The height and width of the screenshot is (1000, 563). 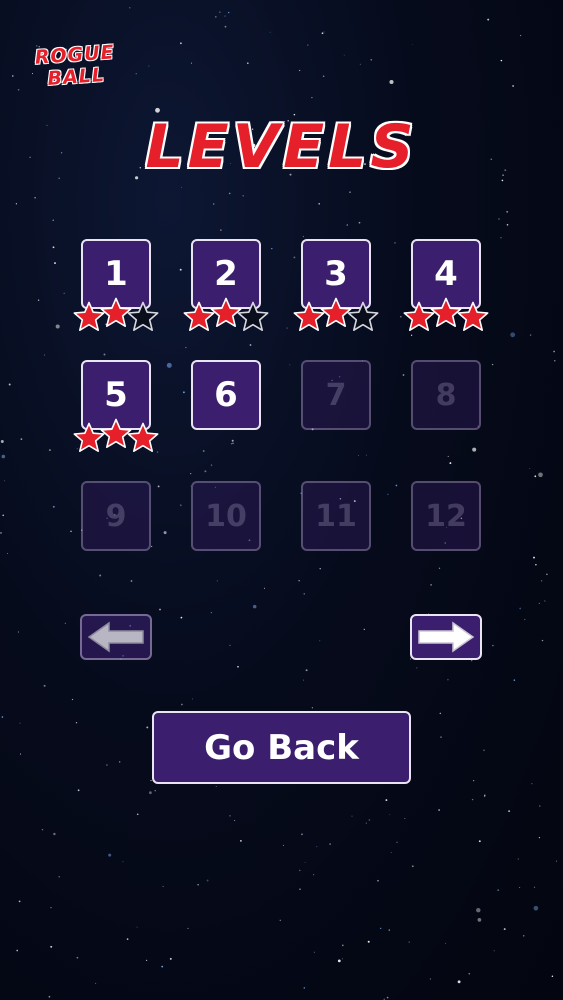 I want to click on go-back-label: Go Back, so click(x=281, y=747).